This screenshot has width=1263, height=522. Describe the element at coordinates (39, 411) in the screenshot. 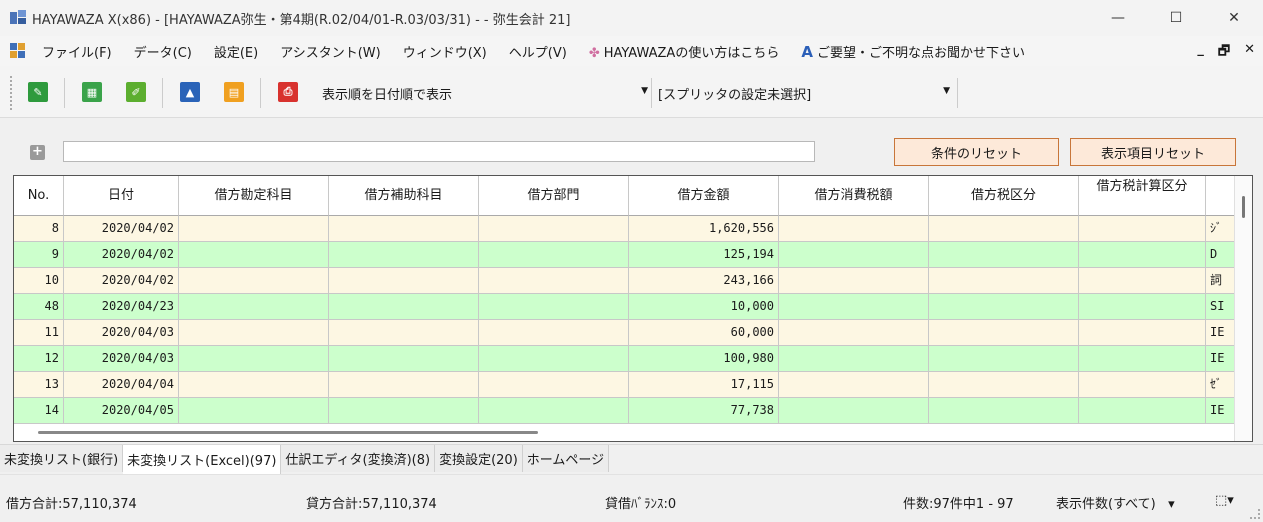

I see `cell-no: 14` at that location.